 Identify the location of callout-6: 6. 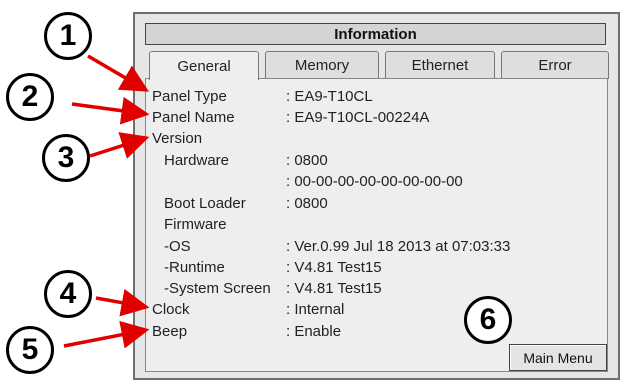
(488, 320).